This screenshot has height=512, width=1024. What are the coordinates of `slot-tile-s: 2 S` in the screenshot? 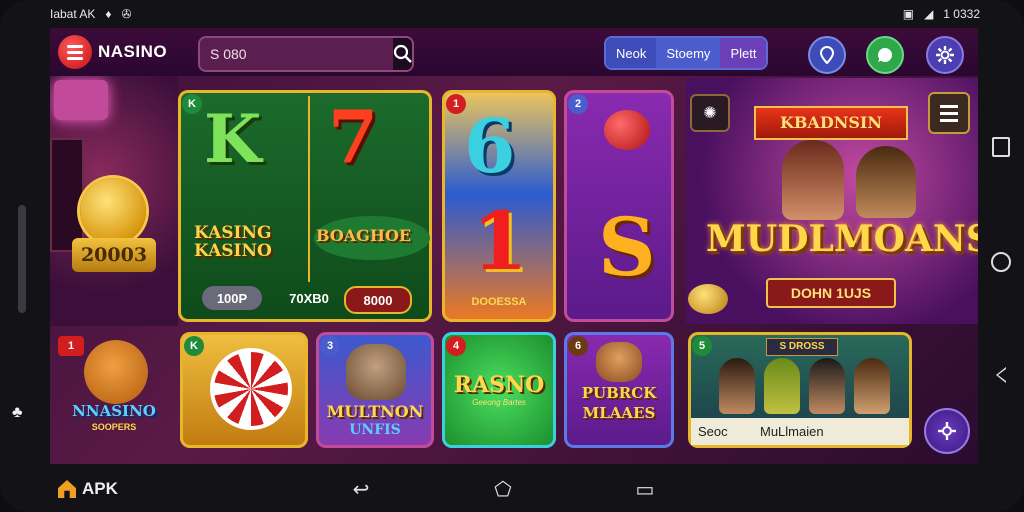 It's located at (619, 206).